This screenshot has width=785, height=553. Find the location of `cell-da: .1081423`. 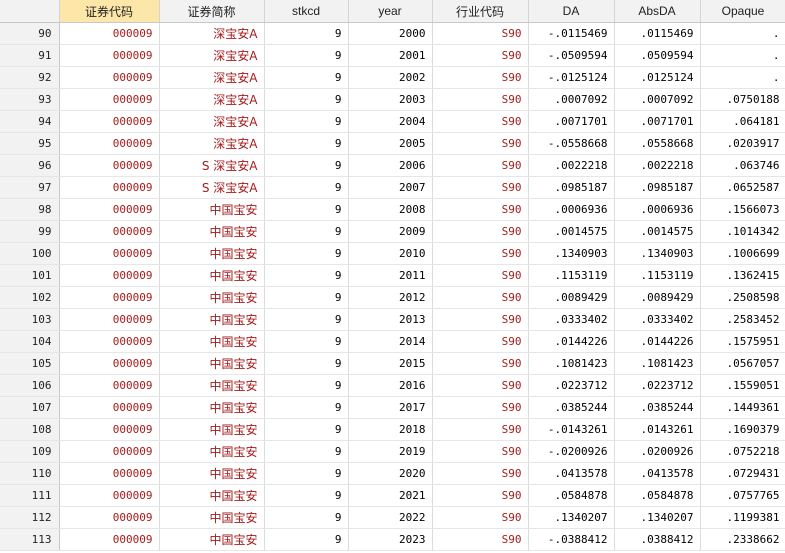

cell-da: .1081423 is located at coordinates (571, 363).